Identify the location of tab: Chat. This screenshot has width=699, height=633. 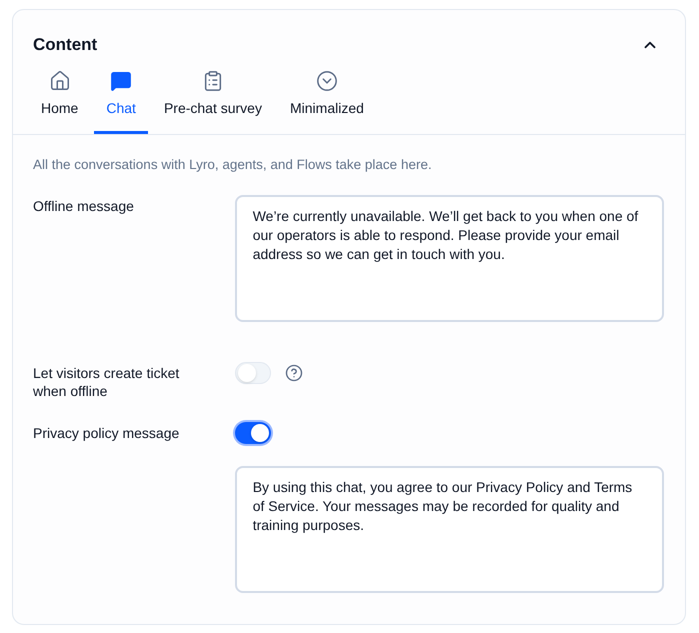
(121, 102).